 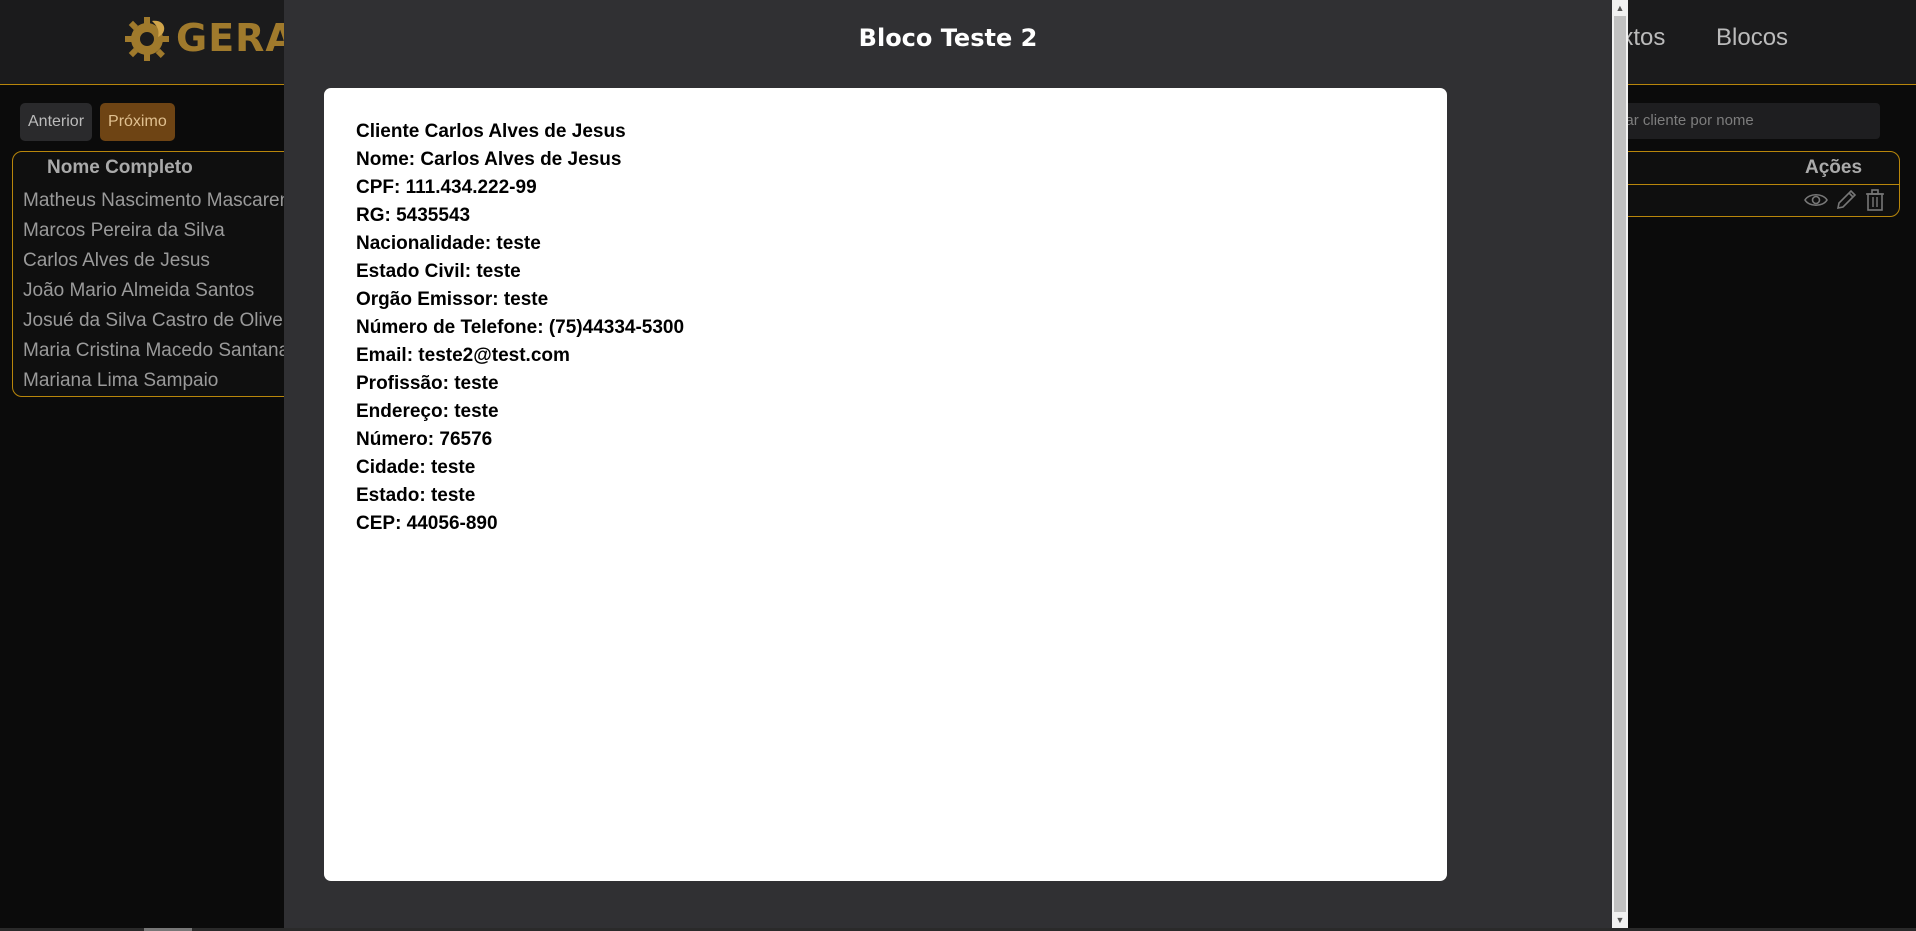 What do you see at coordinates (489, 159) in the screenshot?
I see `detail-line: Nome: Carlos Alves de Jesus` at bounding box center [489, 159].